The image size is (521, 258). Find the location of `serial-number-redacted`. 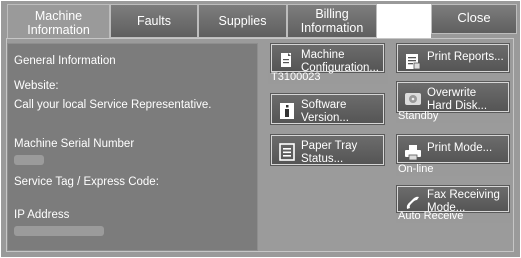

serial-number-redacted is located at coordinates (29, 160).